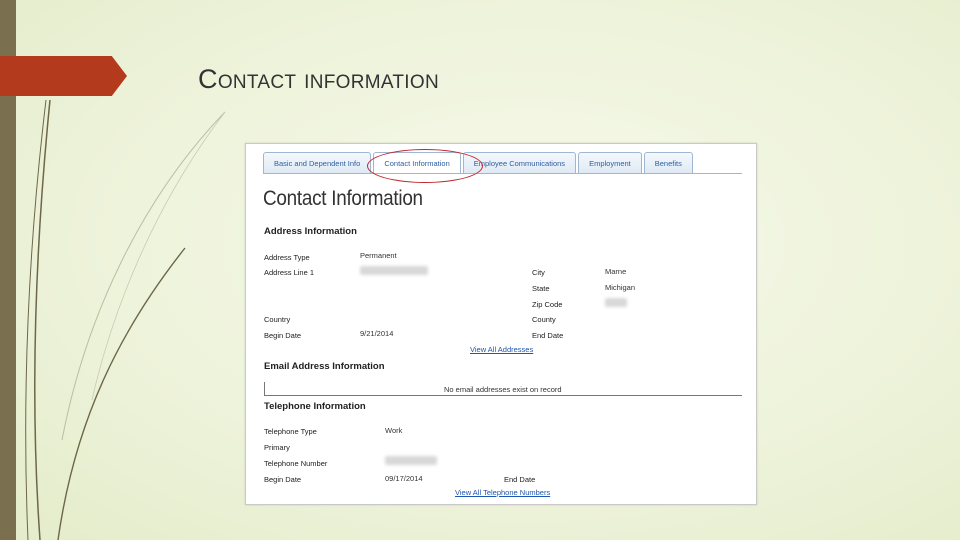 This screenshot has width=960, height=540. I want to click on address-begin-date-value: 9/21/2014, so click(377, 333).